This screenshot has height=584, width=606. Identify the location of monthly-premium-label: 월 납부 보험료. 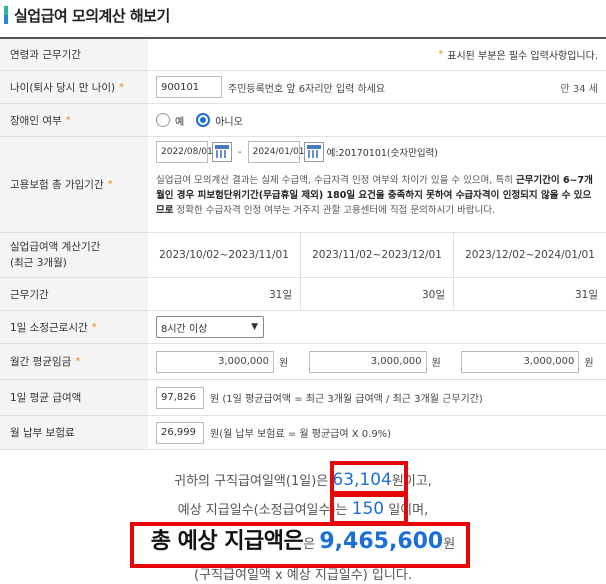
(74, 432).